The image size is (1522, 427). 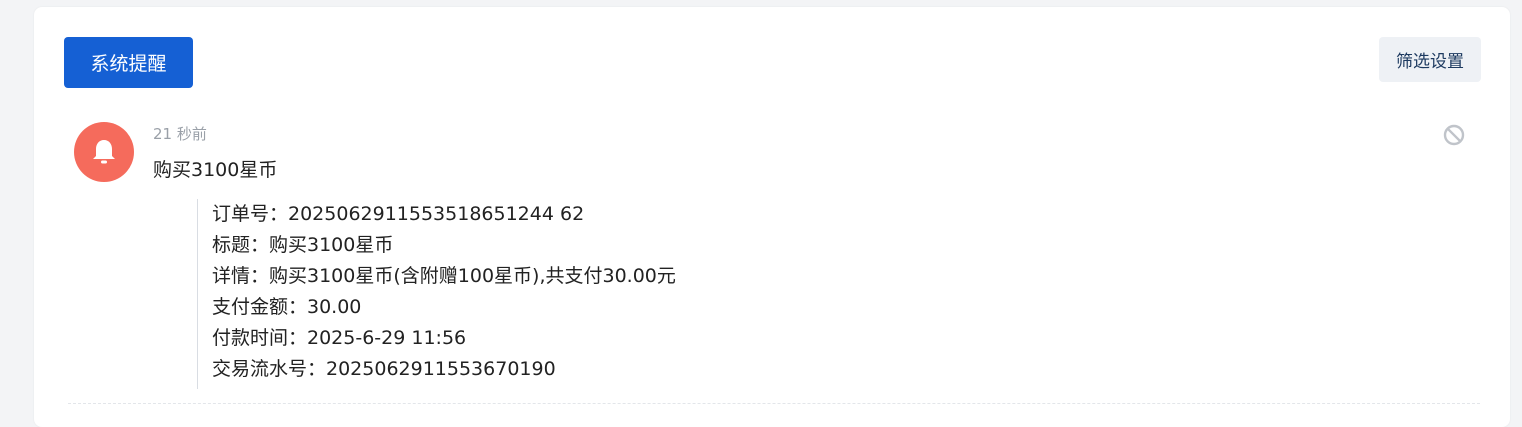 I want to click on notification-time: 21 秒前, so click(x=180, y=134).